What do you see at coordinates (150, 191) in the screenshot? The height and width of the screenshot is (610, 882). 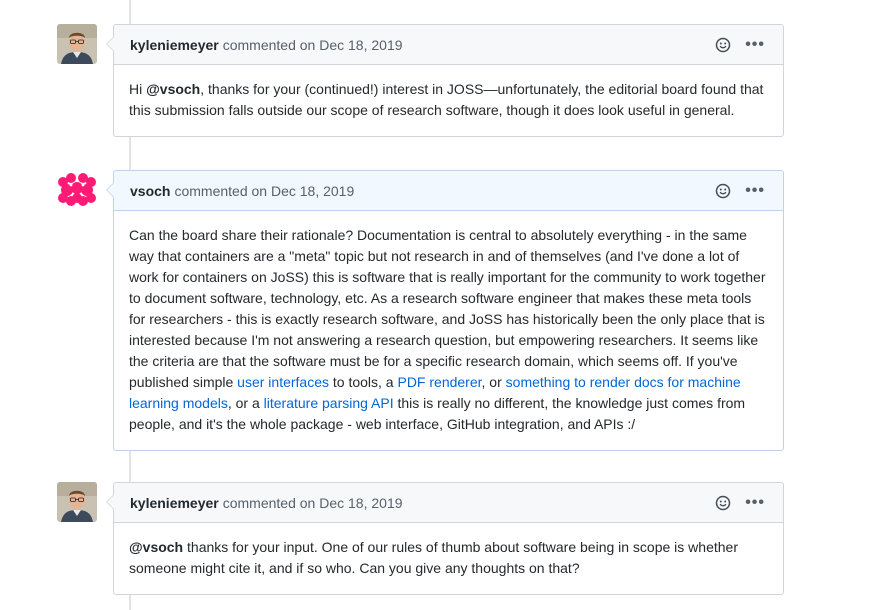 I see `comment-author: vsoch` at bounding box center [150, 191].